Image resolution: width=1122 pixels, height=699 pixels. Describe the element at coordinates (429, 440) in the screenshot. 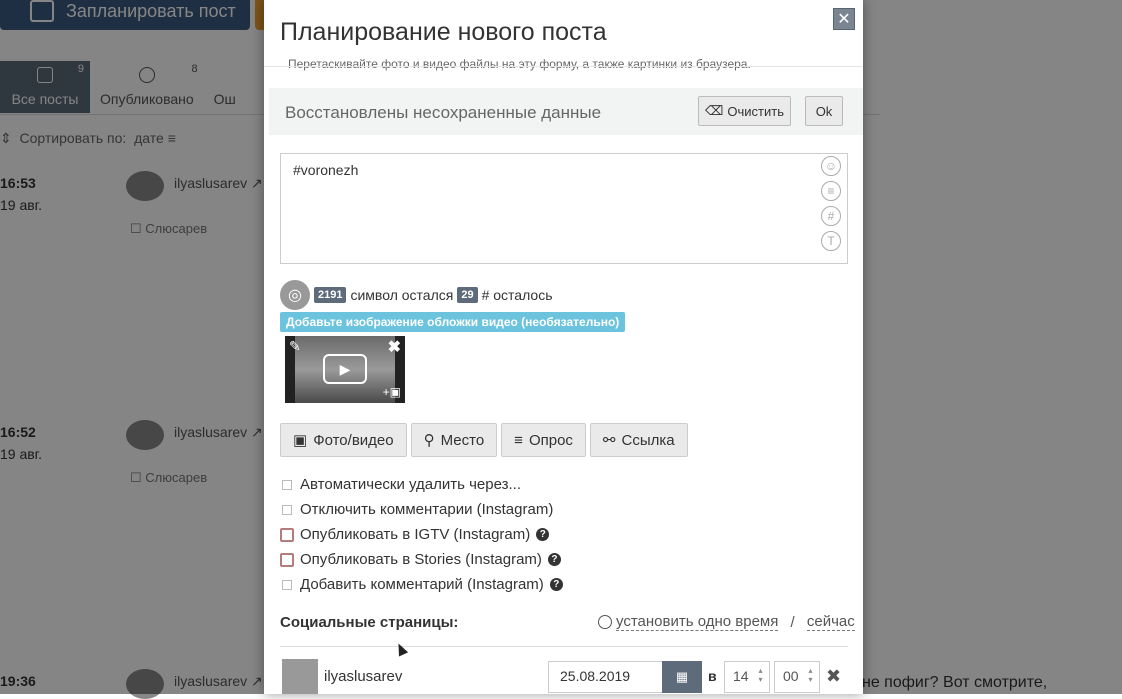

I see `map-marker-icon: ⚲` at that location.